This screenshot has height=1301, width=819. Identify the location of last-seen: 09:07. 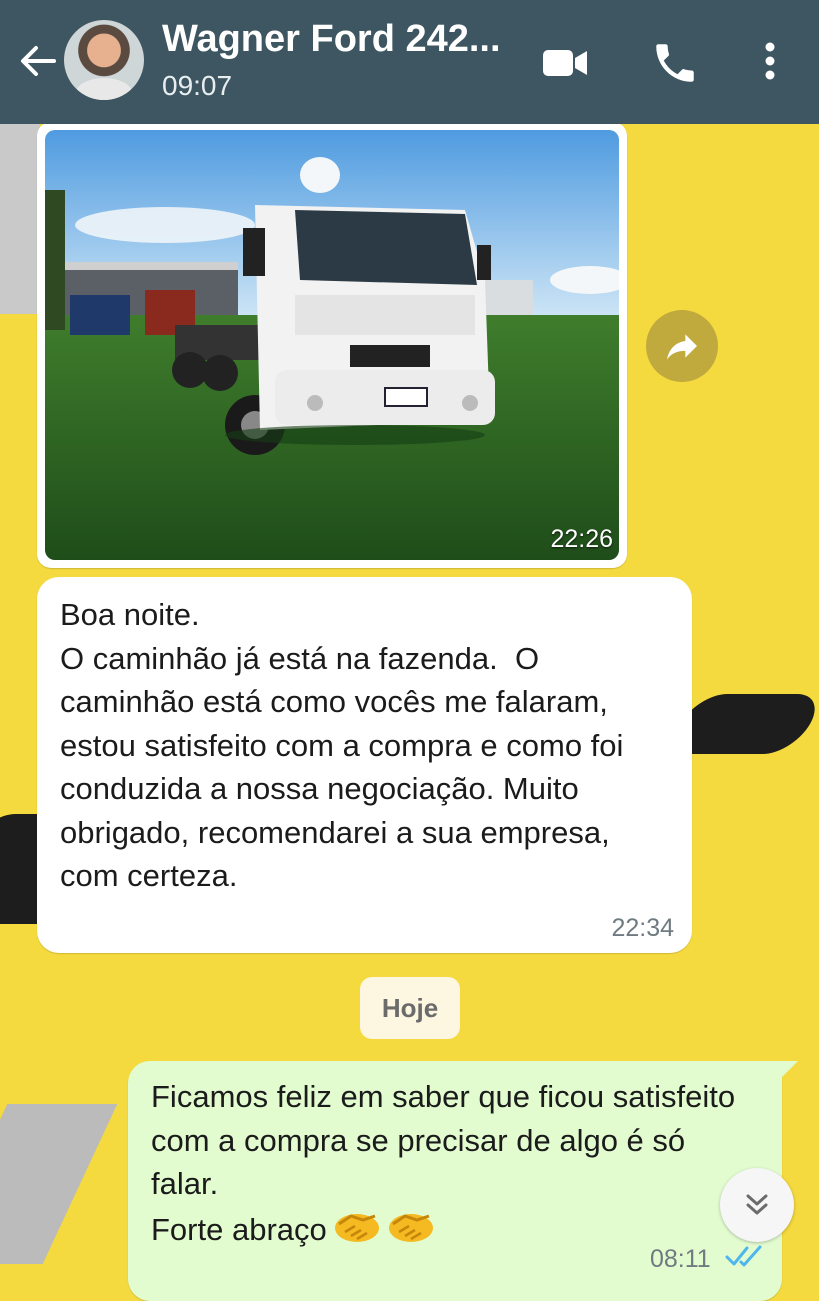
(197, 85).